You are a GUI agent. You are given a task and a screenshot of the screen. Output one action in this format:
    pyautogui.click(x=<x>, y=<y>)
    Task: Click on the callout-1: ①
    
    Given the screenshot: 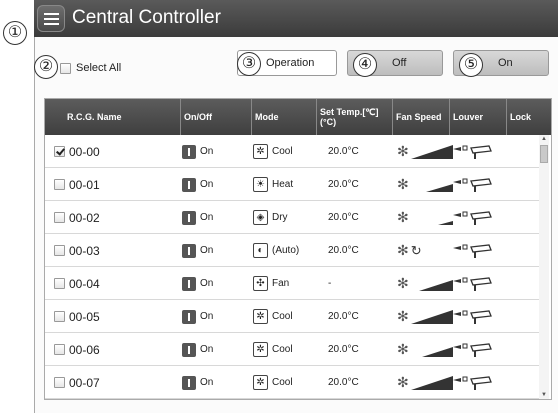 What is the action you would take?
    pyautogui.click(x=15, y=33)
    